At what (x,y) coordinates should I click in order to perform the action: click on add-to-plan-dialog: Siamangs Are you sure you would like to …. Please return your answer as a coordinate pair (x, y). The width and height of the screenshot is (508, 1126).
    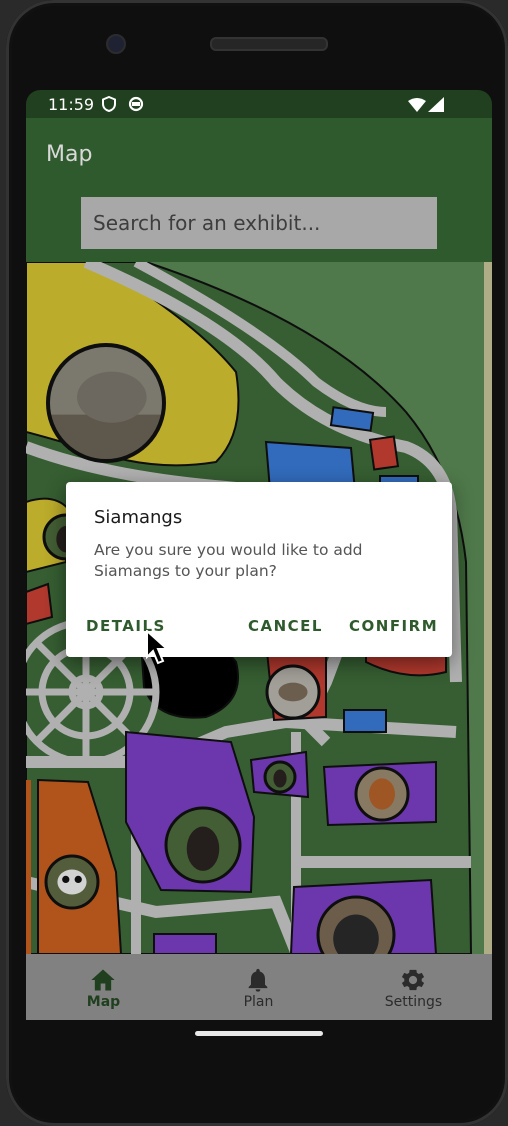
    Looking at the image, I should click on (259, 569).